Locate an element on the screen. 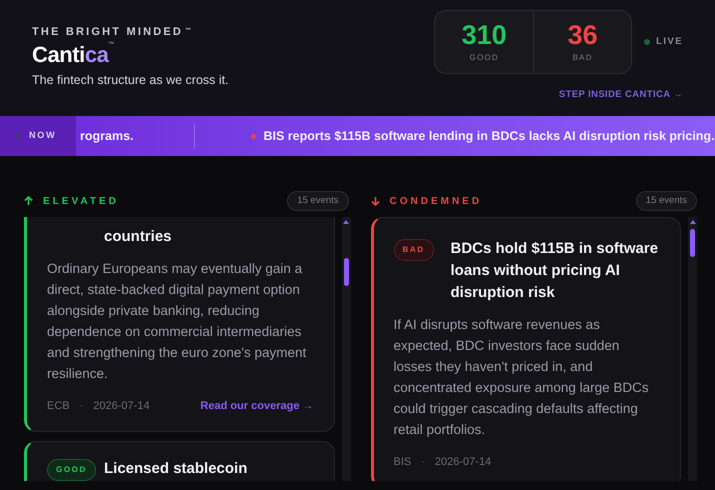 This screenshot has width=715, height=490. column-title: CONDEMNED is located at coordinates (436, 201).